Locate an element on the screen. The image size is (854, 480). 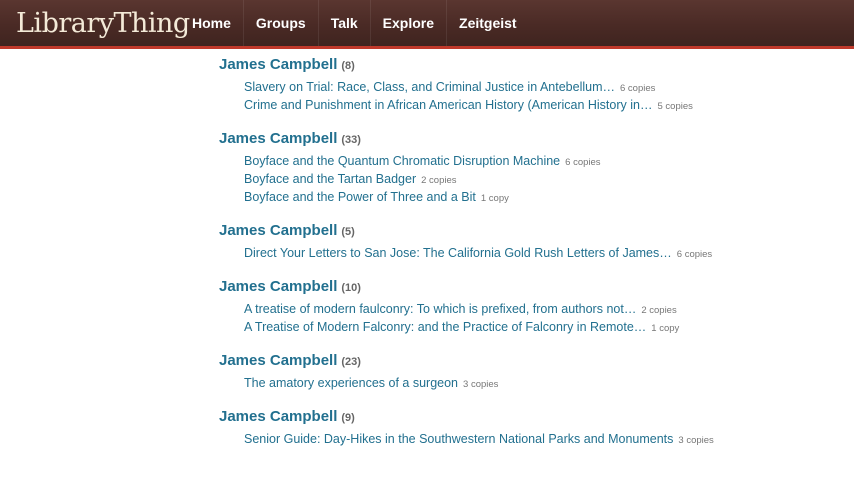
copies-count: 5 copies is located at coordinates (675, 106).